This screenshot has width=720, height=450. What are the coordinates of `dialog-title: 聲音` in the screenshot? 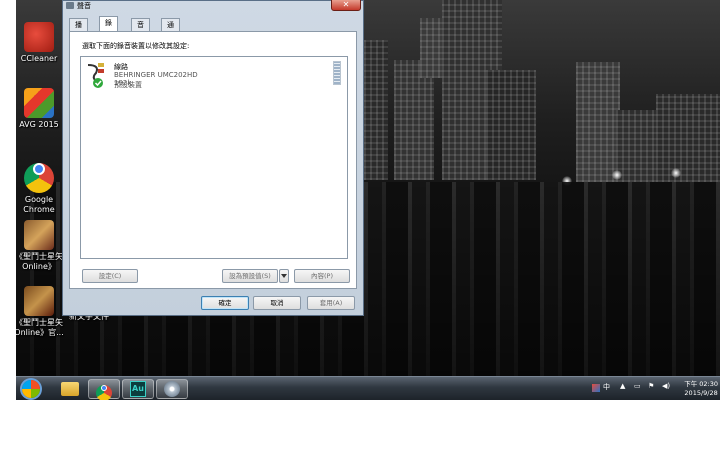 It's located at (84, 6).